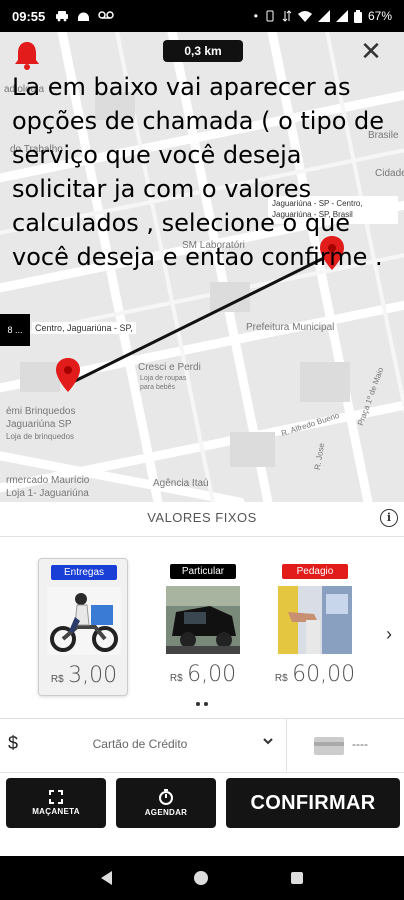 The height and width of the screenshot is (900, 404). What do you see at coordinates (389, 634) in the screenshot?
I see `chevron-right-icon: ›` at bounding box center [389, 634].